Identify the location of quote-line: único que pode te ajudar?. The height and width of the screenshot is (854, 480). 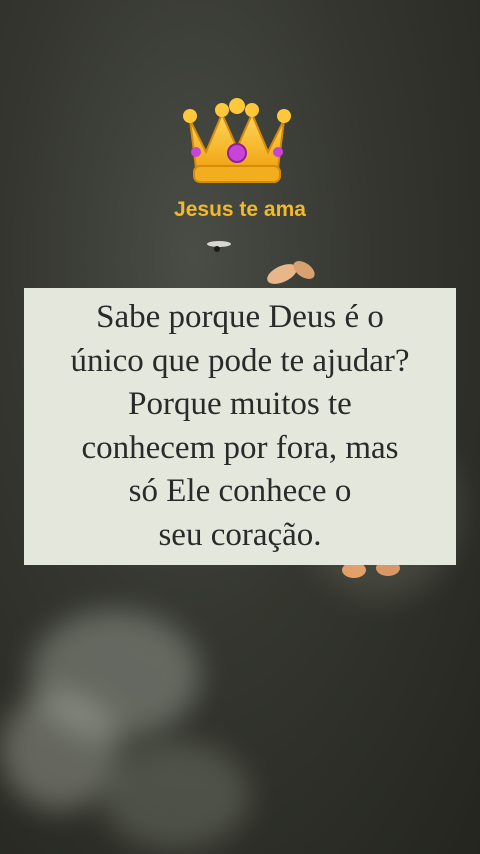
(240, 360).